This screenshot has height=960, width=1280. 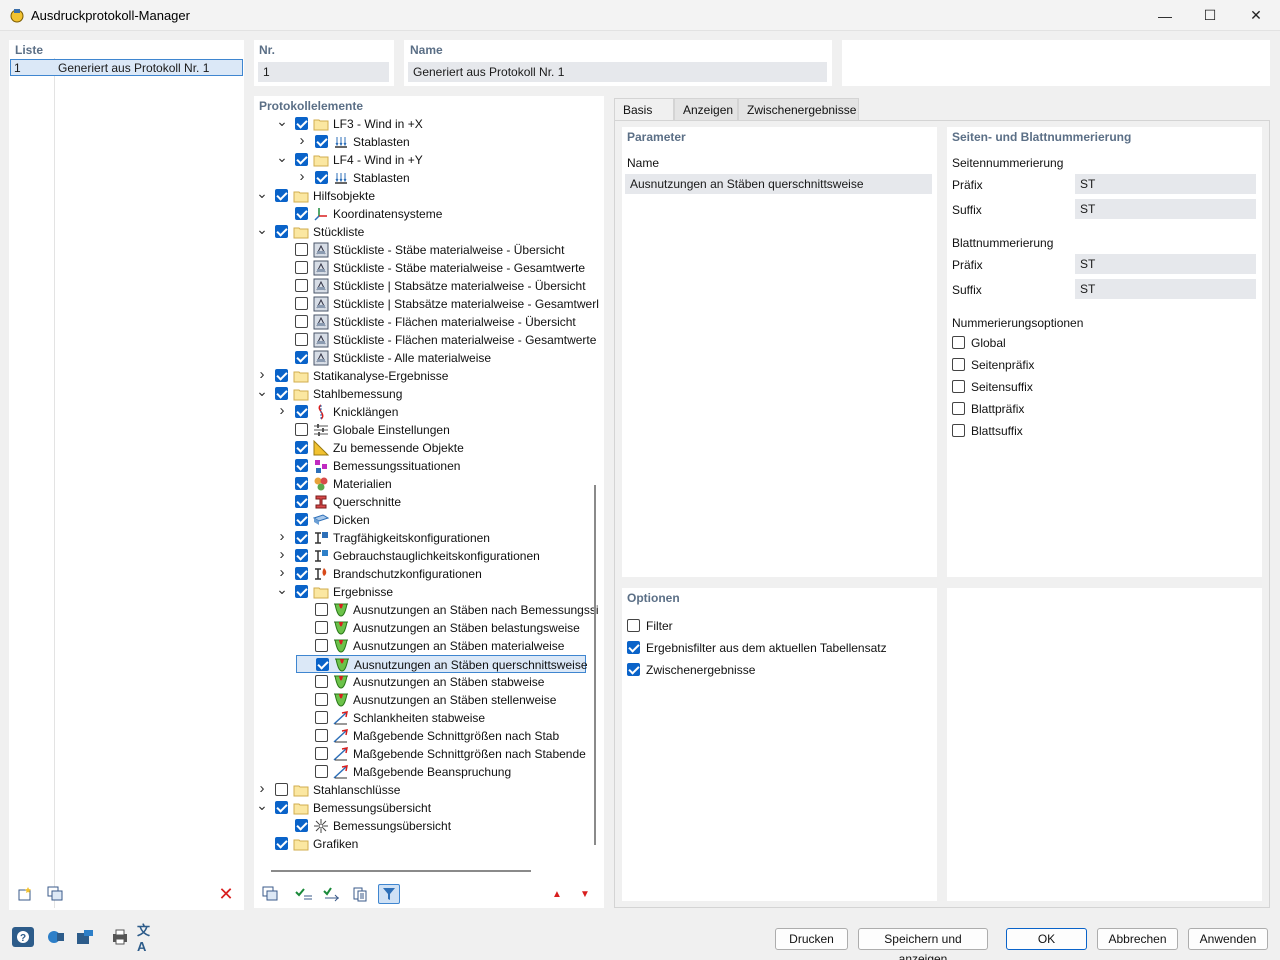 I want to click on numbering-option: Blattsuffix, so click(x=1052, y=431).